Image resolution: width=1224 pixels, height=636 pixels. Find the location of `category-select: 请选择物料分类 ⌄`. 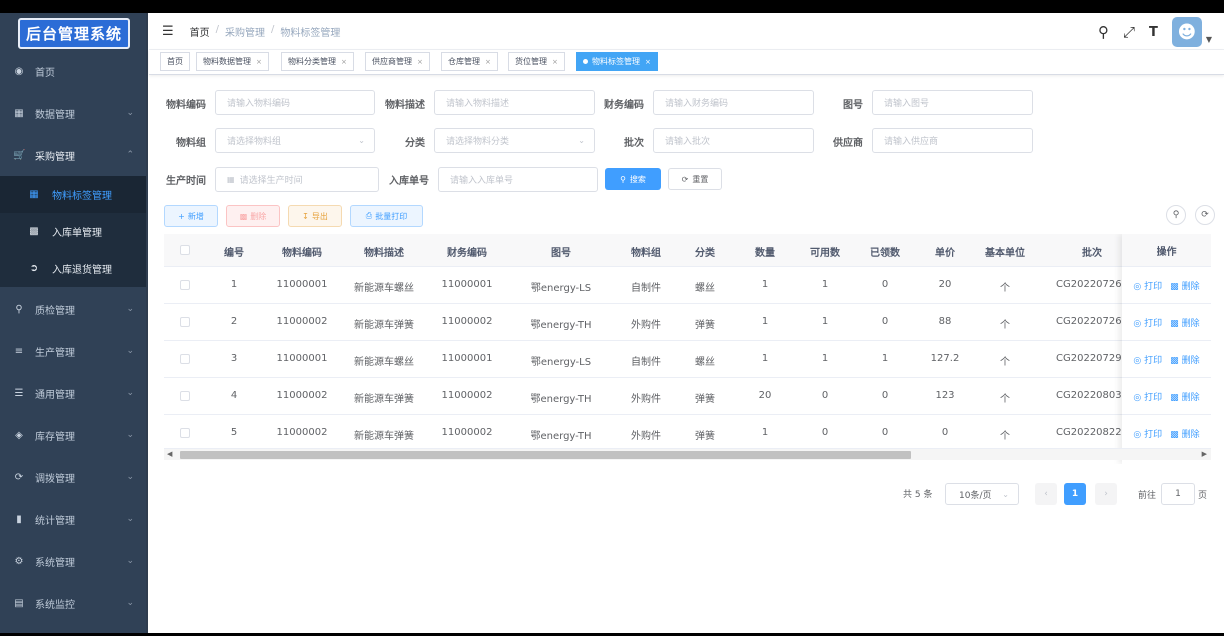

category-select: 请选择物料分类 ⌄ is located at coordinates (514, 140).